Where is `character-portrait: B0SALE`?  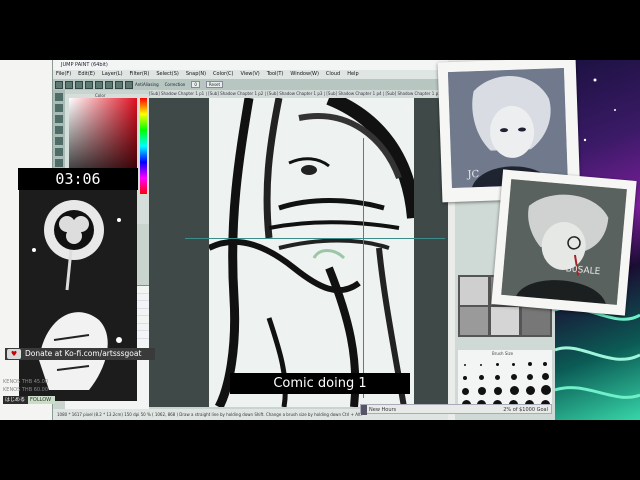
character-portrait: B0SALE is located at coordinates (564, 242).